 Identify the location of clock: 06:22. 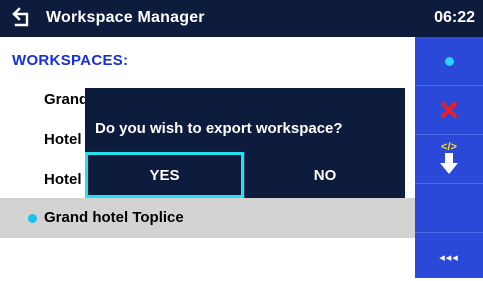
(454, 17).